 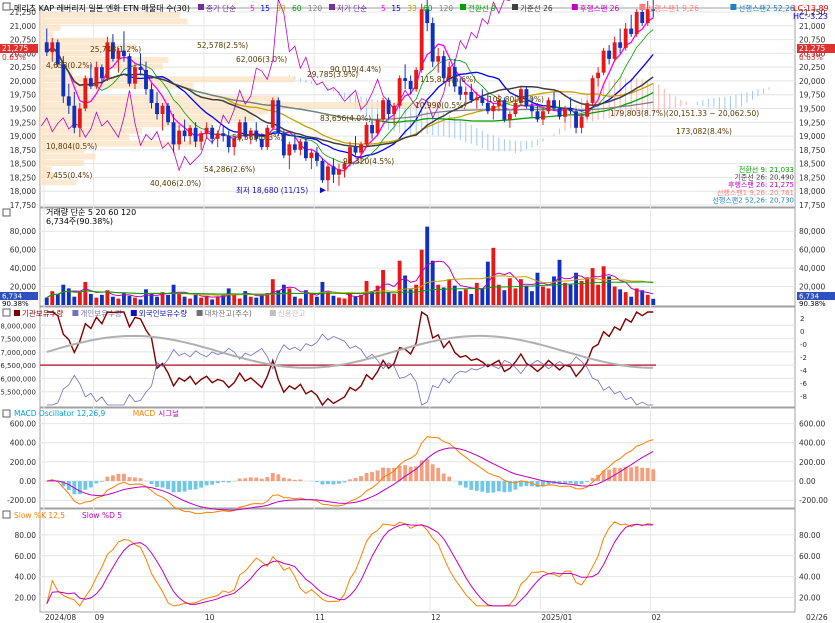 What do you see at coordinates (14, 57) in the screenshot?
I see `current-pct-left: 0.63%` at bounding box center [14, 57].